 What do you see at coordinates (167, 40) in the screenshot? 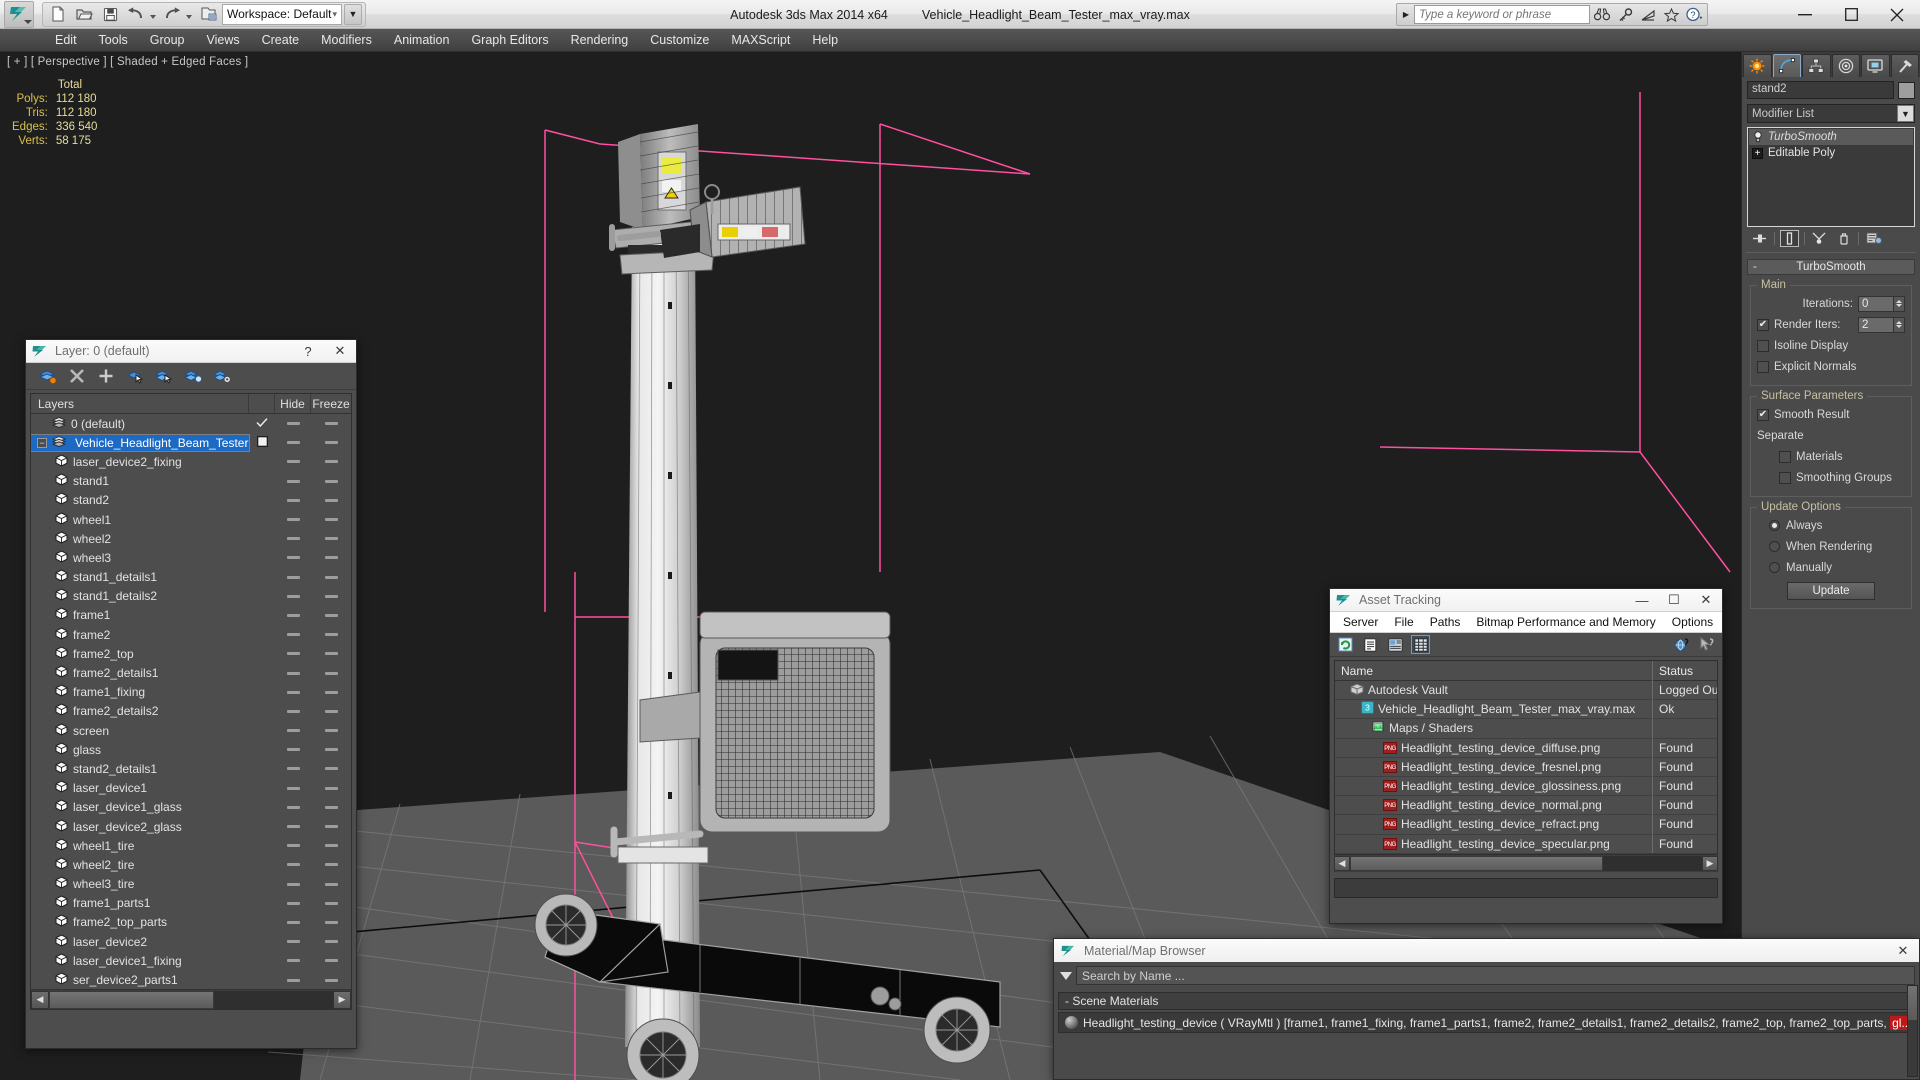
I see `menu-item-group: Group` at bounding box center [167, 40].